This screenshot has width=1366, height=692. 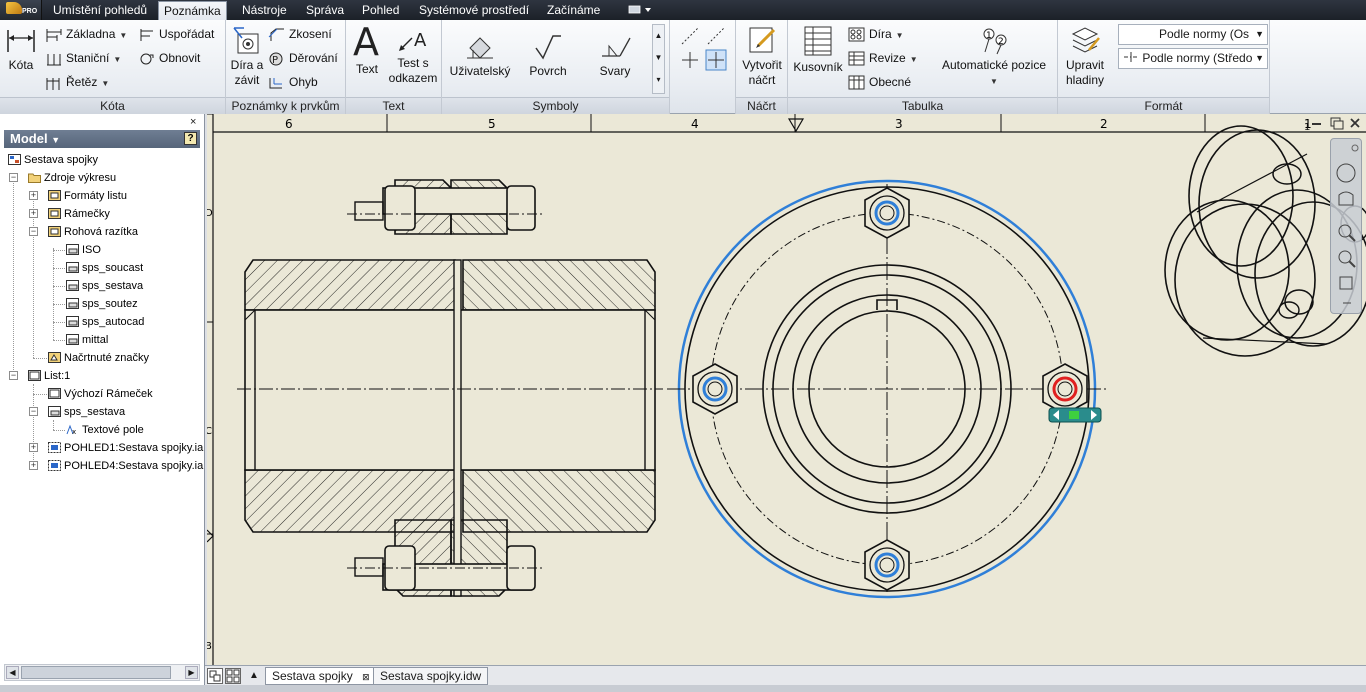 I want to click on tab-pohled: Pohled, so click(x=380, y=10).